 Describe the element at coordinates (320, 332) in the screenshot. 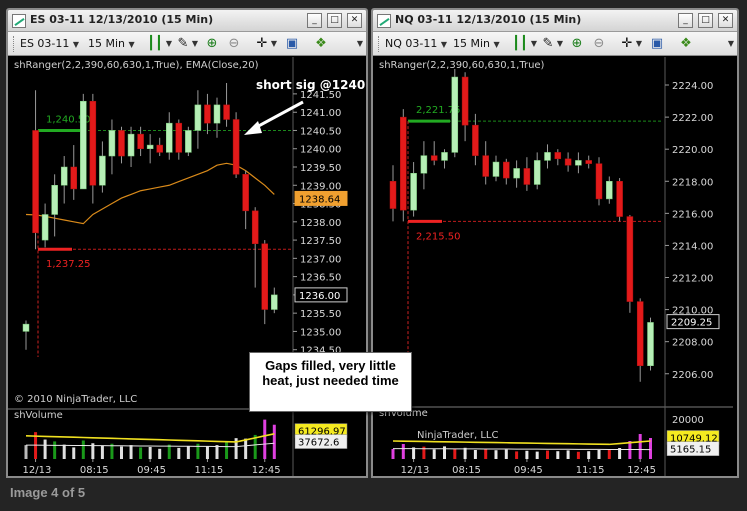

I see `price-tick-label: 1235.00` at that location.